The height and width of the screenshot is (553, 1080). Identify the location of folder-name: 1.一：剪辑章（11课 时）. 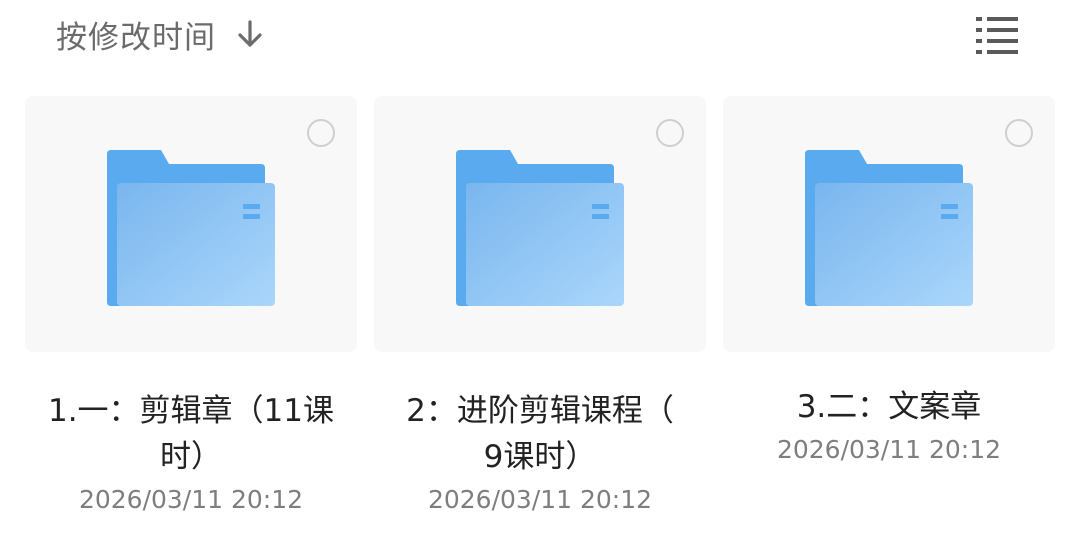
(191, 434).